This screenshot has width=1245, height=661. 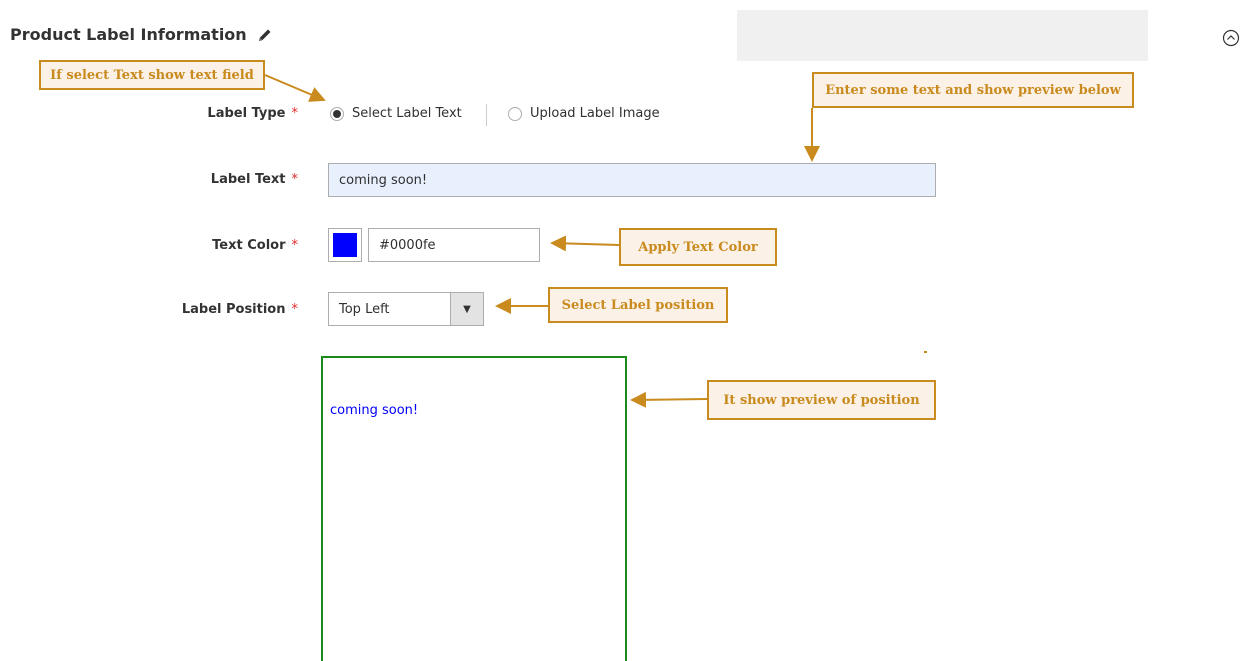 I want to click on arrow-to-preview, so click(x=669, y=399).